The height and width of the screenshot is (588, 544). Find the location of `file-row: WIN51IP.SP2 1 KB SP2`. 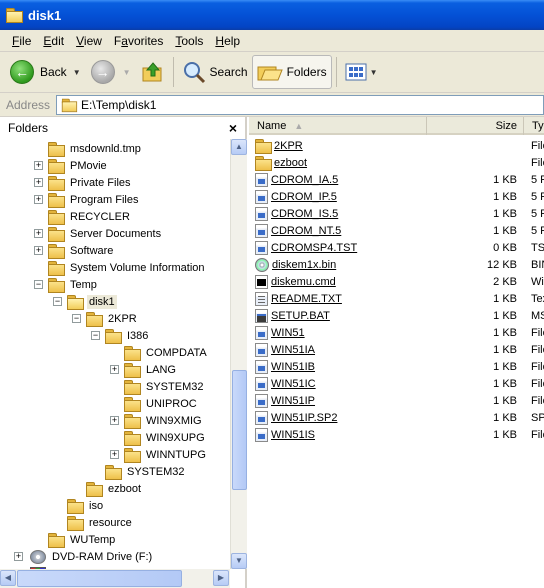

file-row: WIN51IP.SP2 1 KB SP2 is located at coordinates (396, 417).